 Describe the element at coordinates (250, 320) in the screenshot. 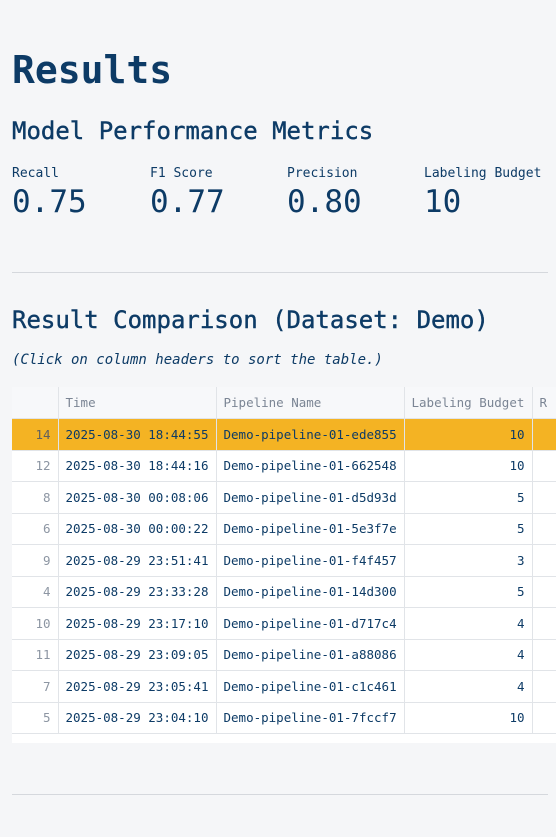

I see `comparison-heading: Result Comparison (Dataset: Demo)` at that location.